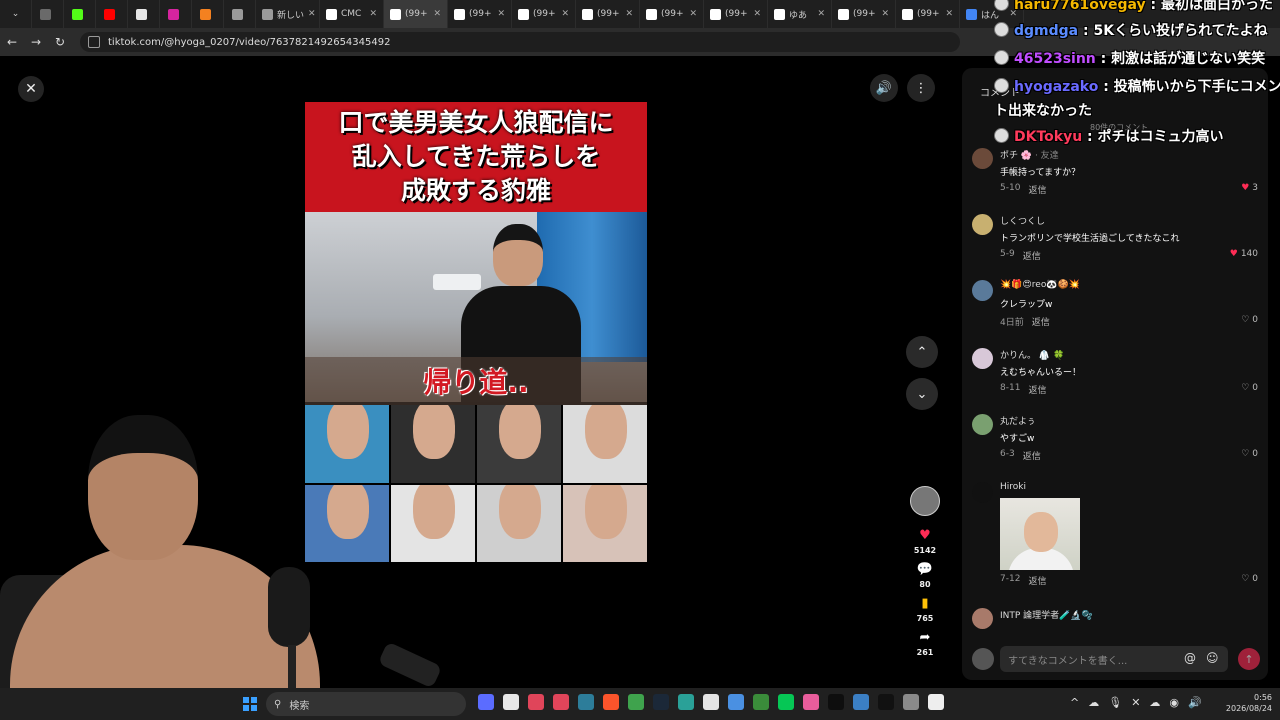 This screenshot has width=1280, height=720. What do you see at coordinates (1247, 703) in the screenshot?
I see `taskbar-clock: 0:56 2026/08/24` at bounding box center [1247, 703].